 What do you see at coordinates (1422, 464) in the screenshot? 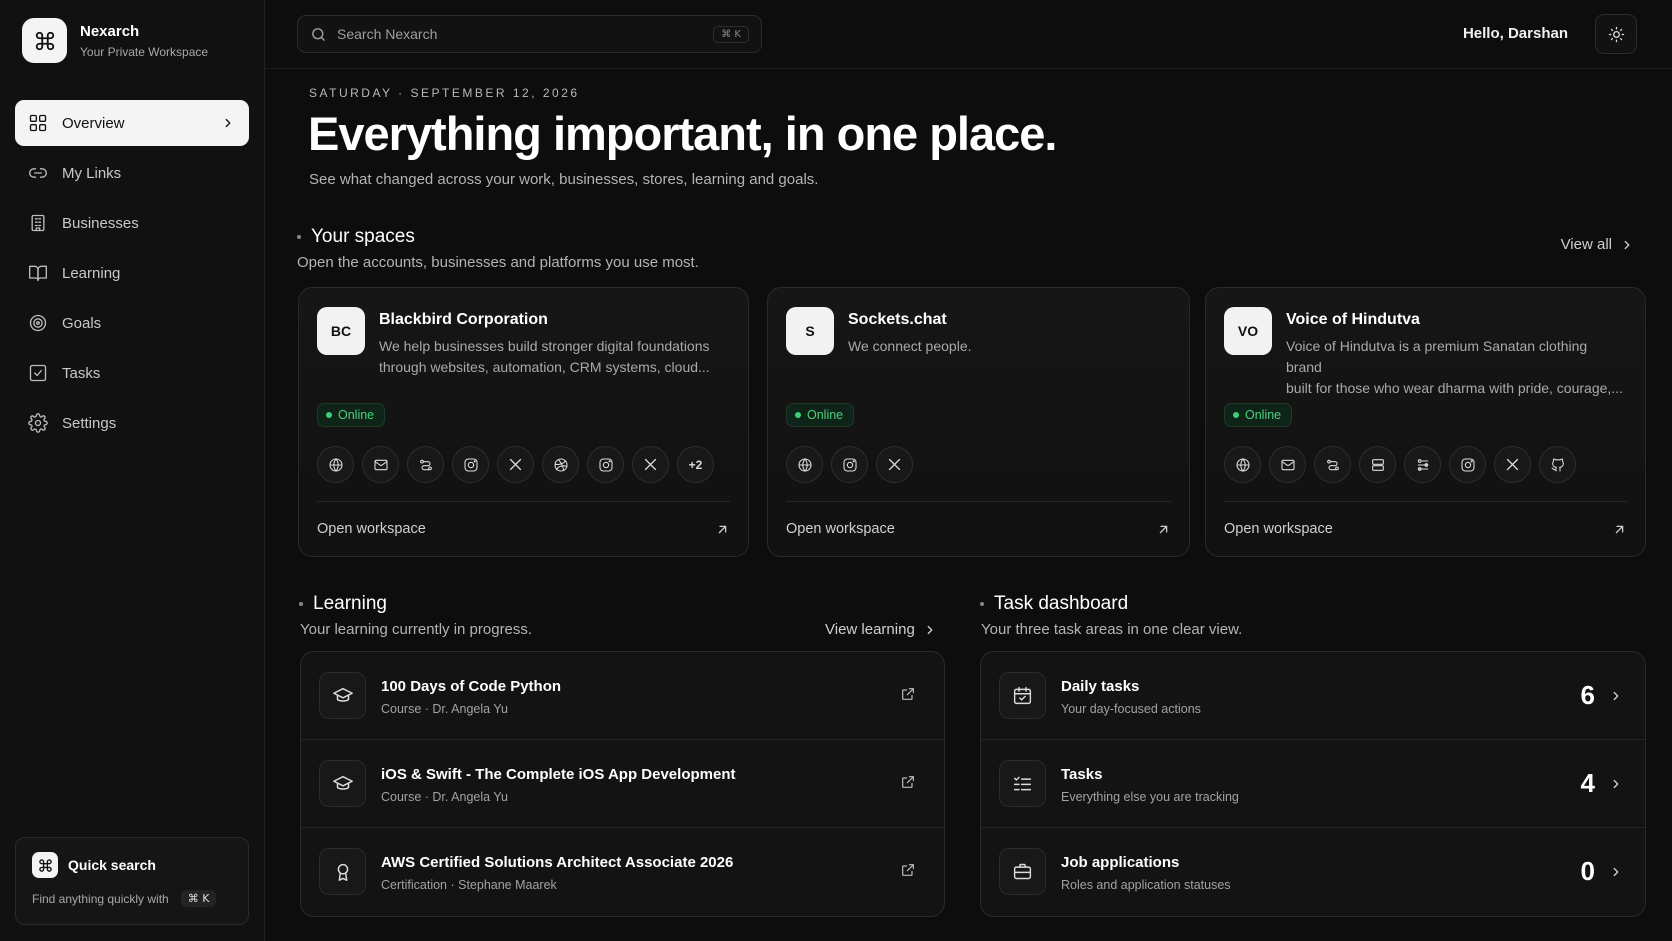
I see `workflow-icon` at bounding box center [1422, 464].